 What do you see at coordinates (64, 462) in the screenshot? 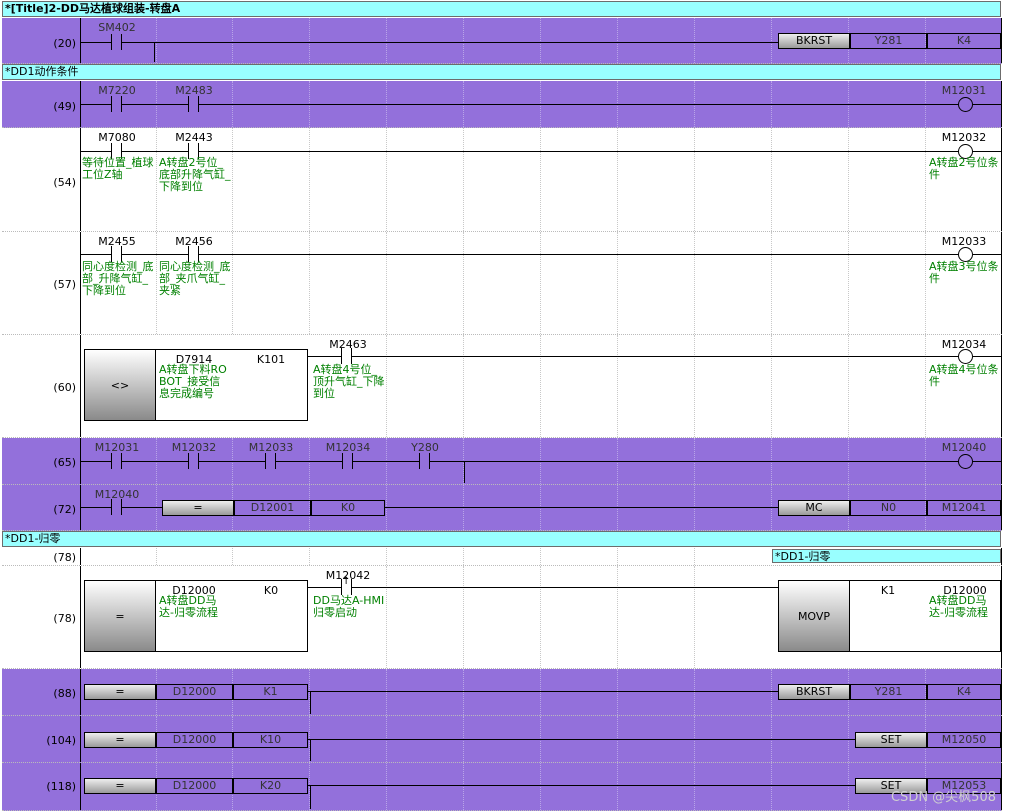
I see `step-number: (65)` at bounding box center [64, 462].